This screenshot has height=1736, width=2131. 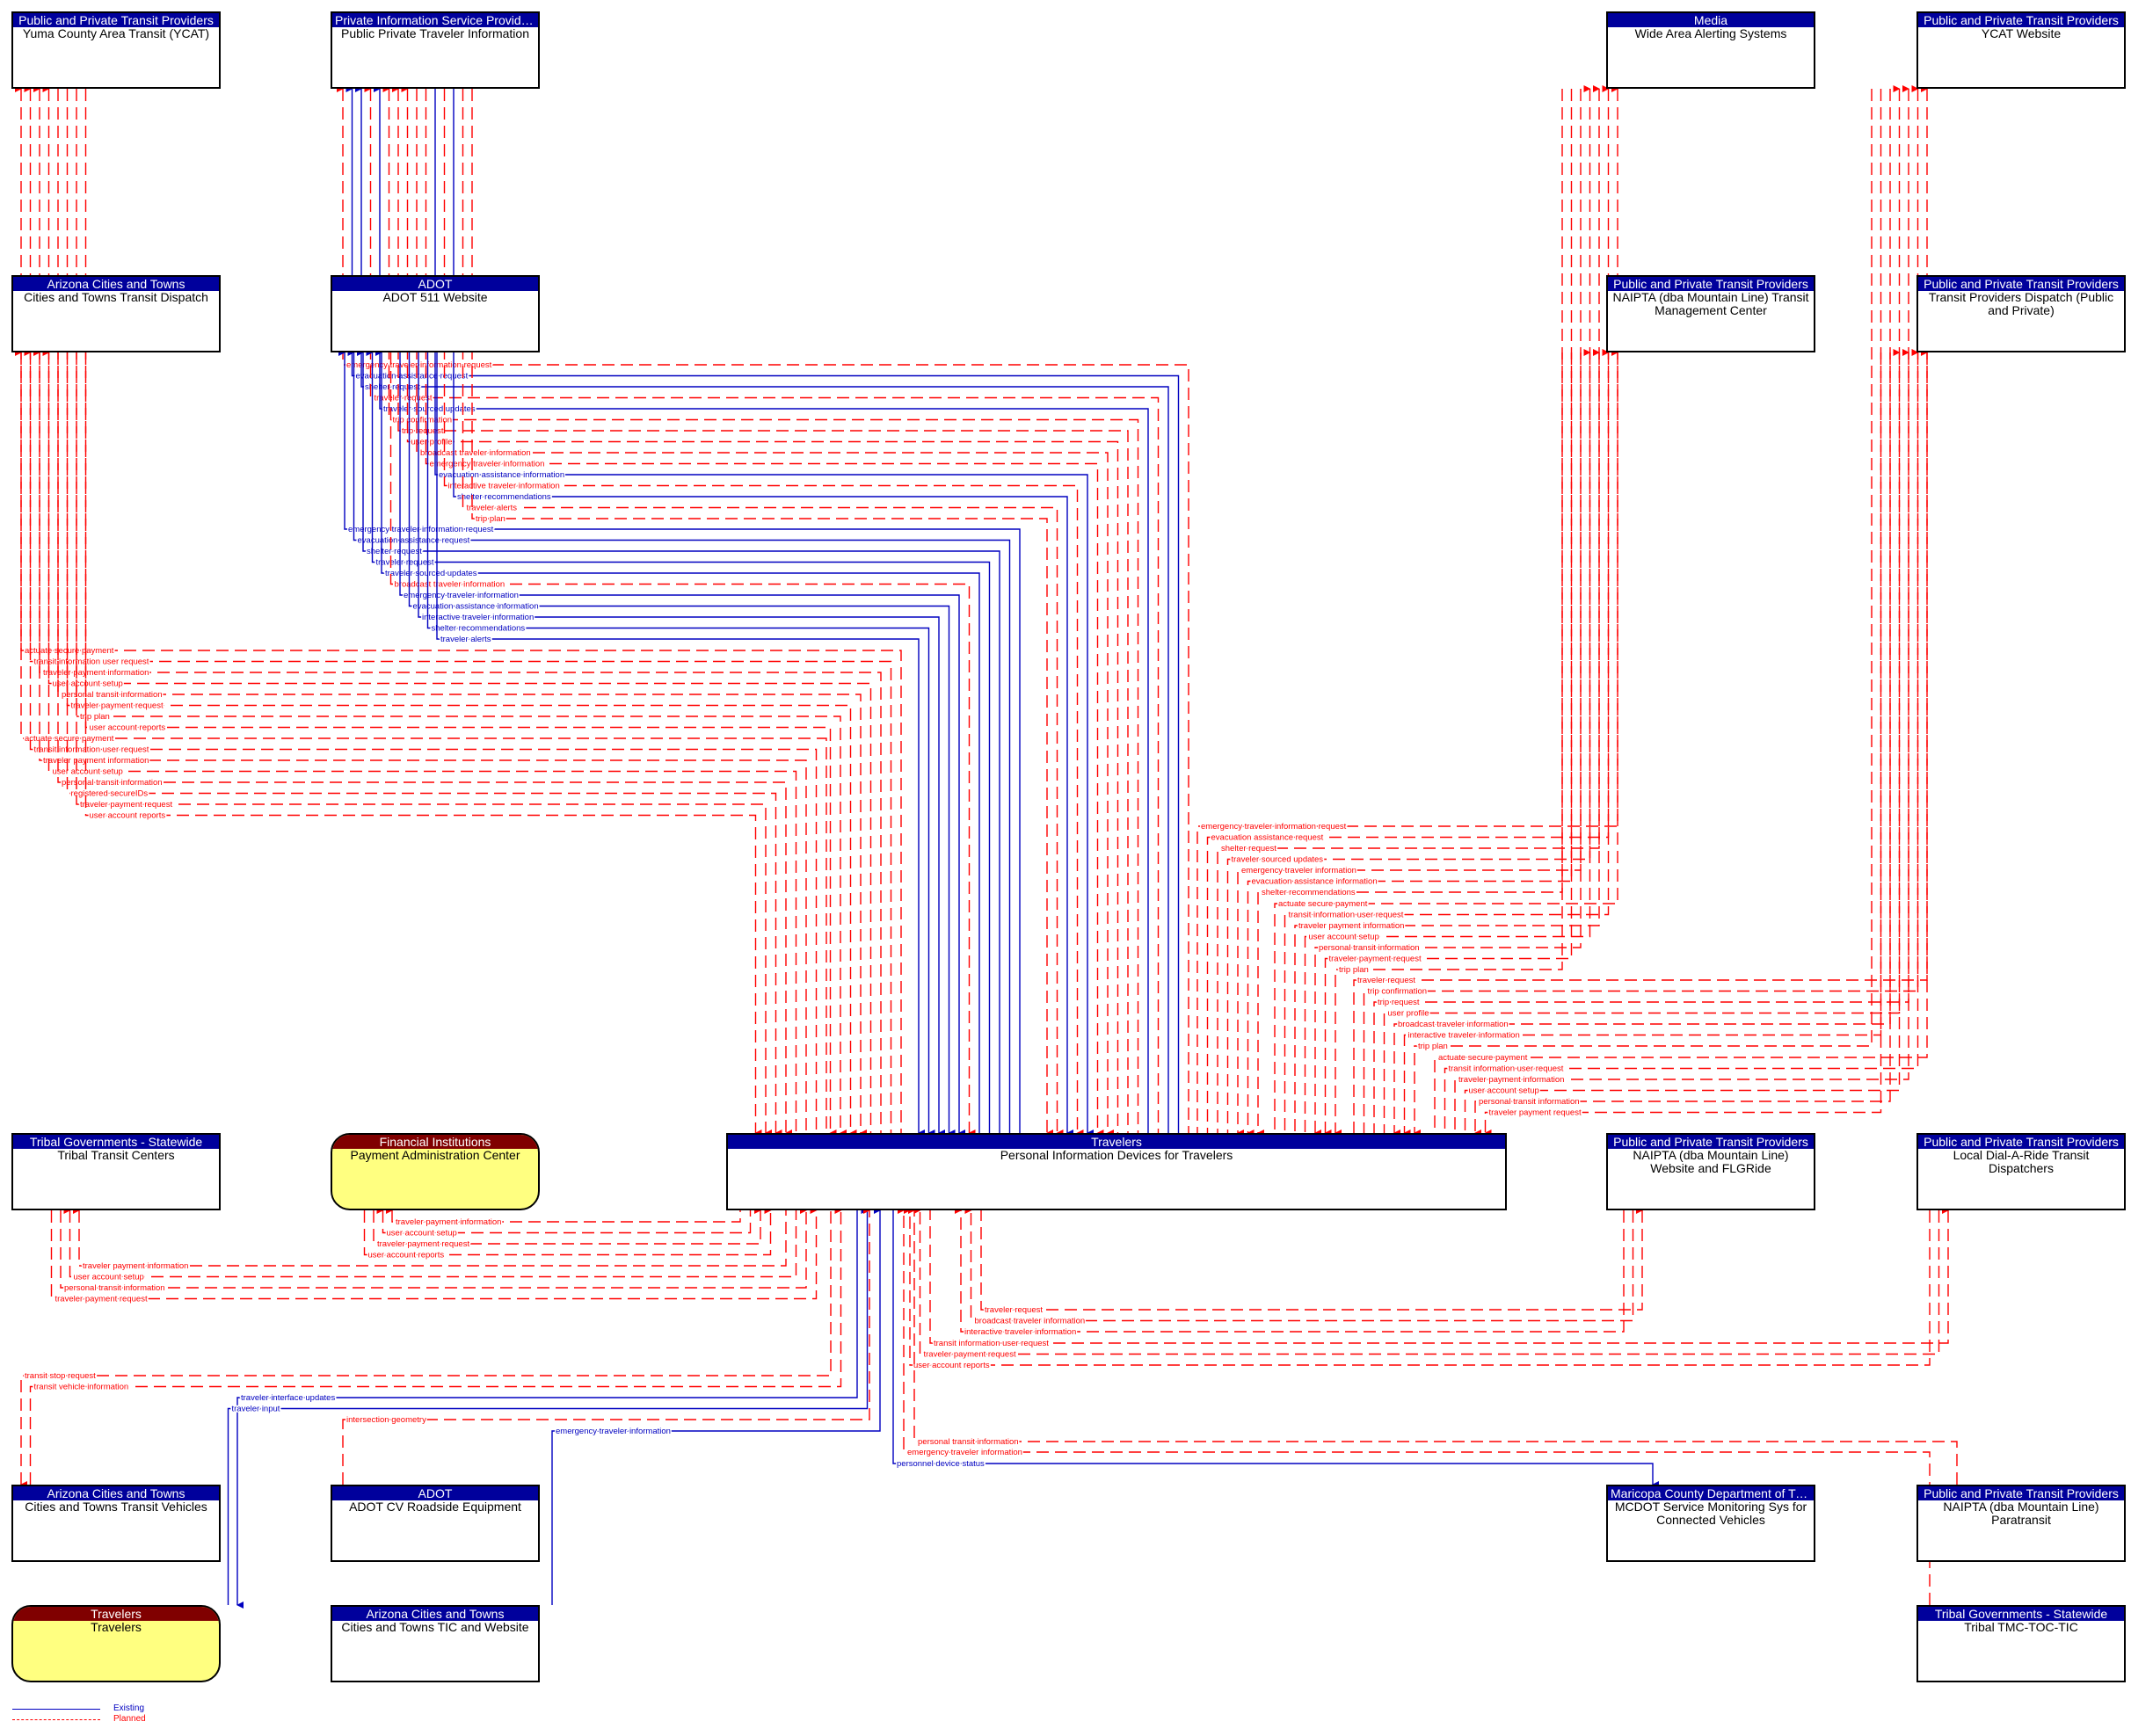 I want to click on flow-label: shelter request, so click(x=1248, y=848).